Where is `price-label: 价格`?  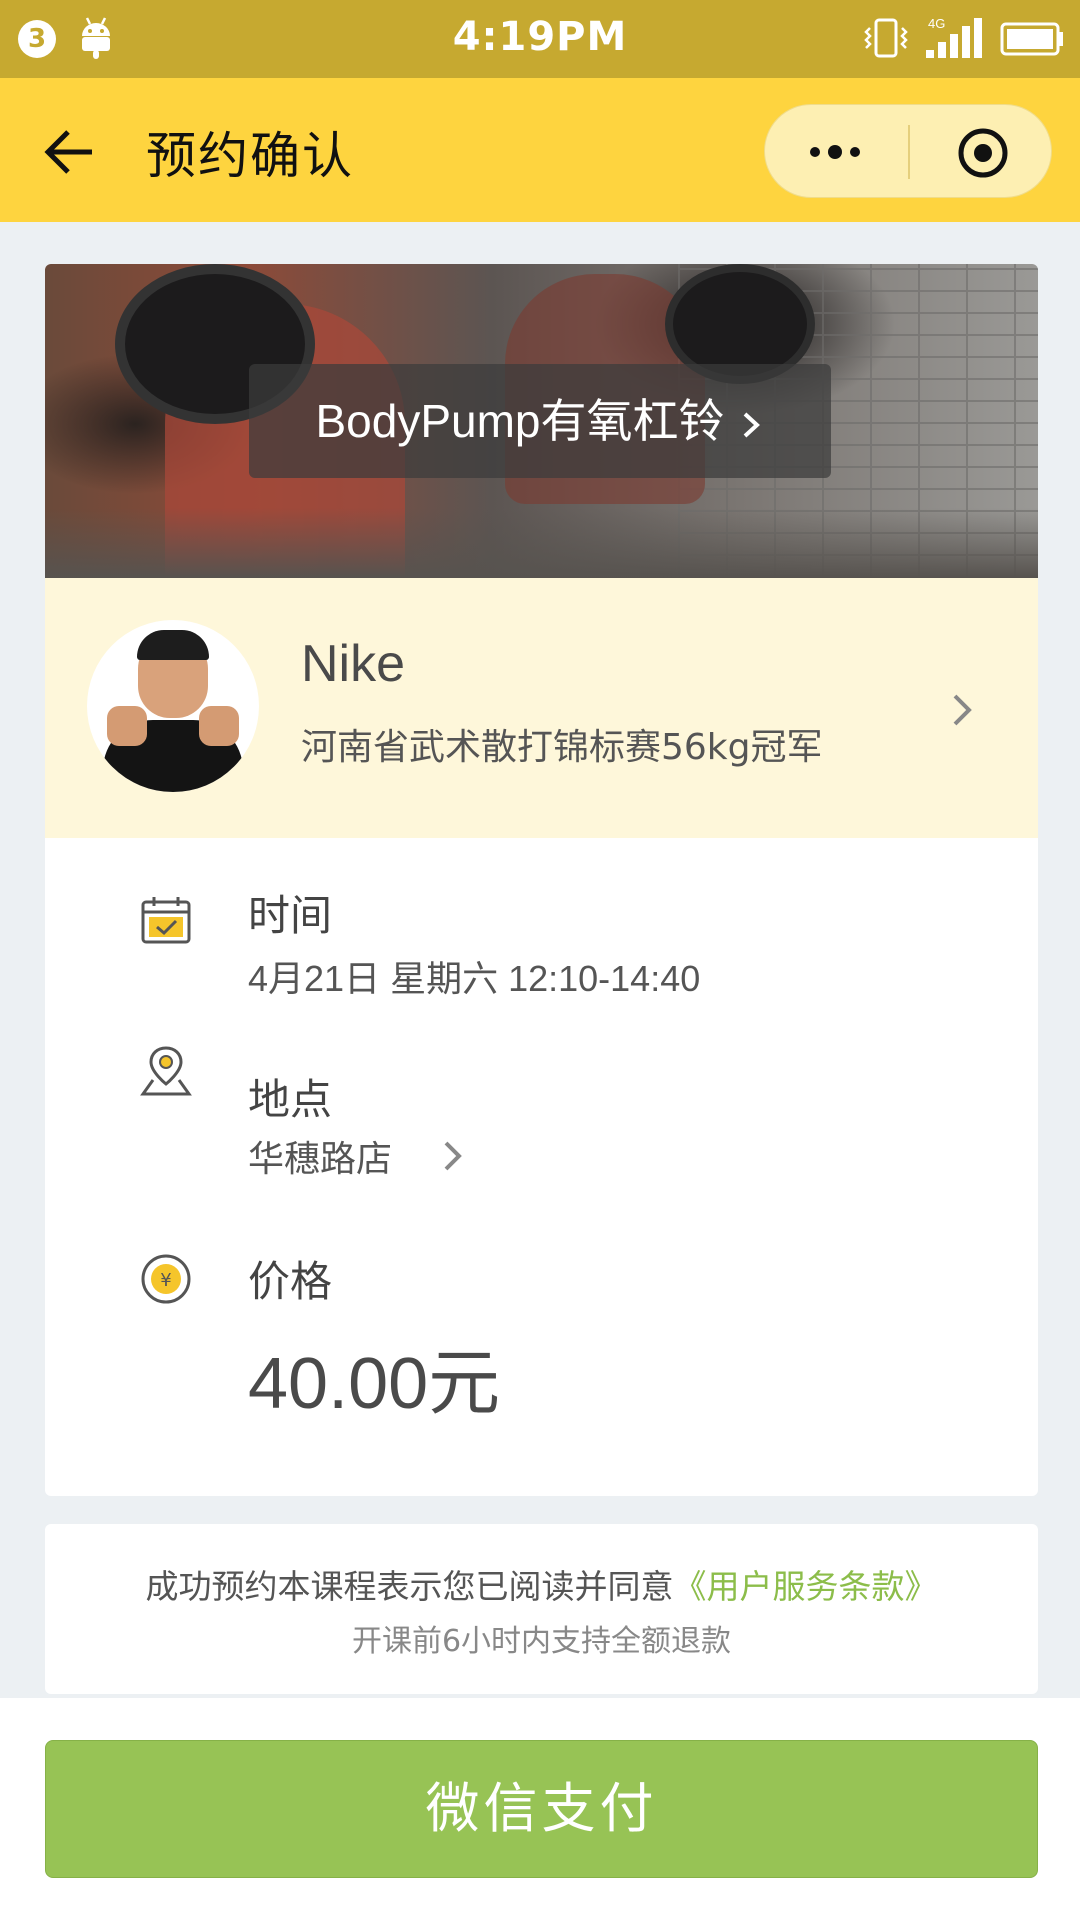 price-label: 价格 is located at coordinates (290, 1281).